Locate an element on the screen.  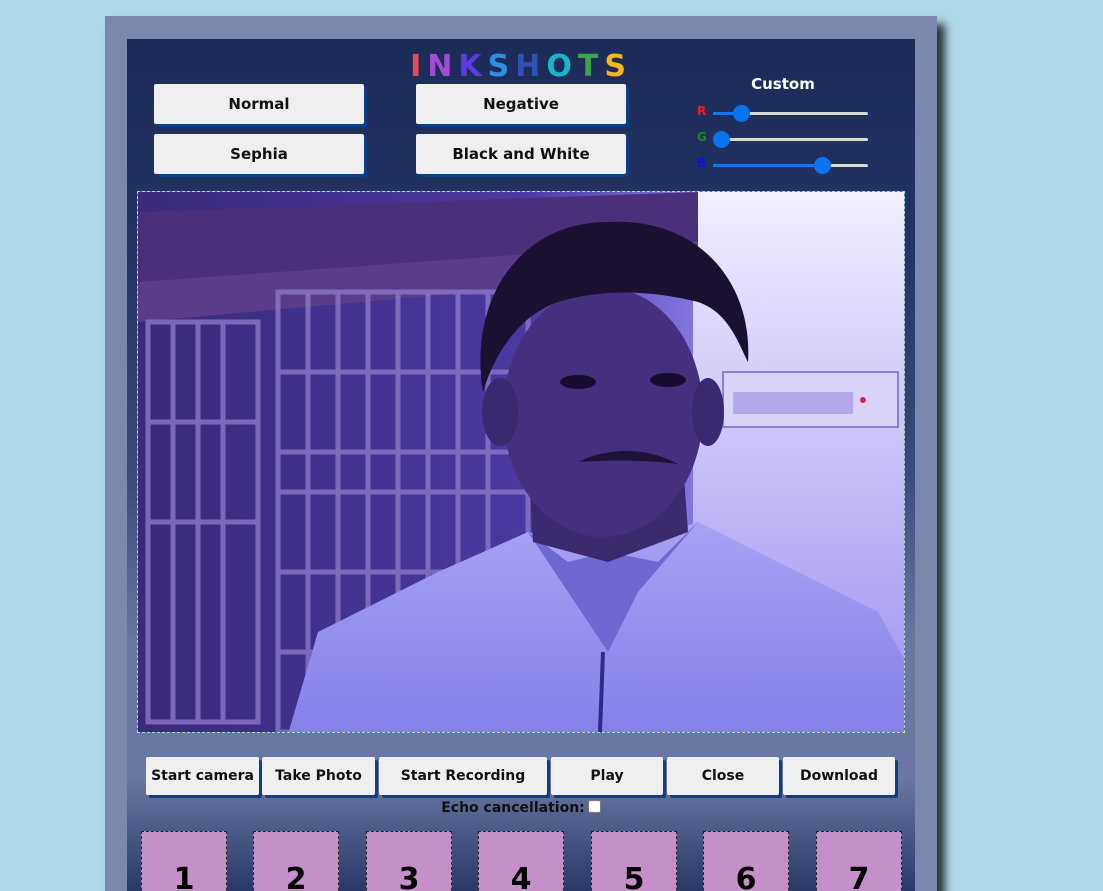
blue-slider is located at coordinates (790, 165).